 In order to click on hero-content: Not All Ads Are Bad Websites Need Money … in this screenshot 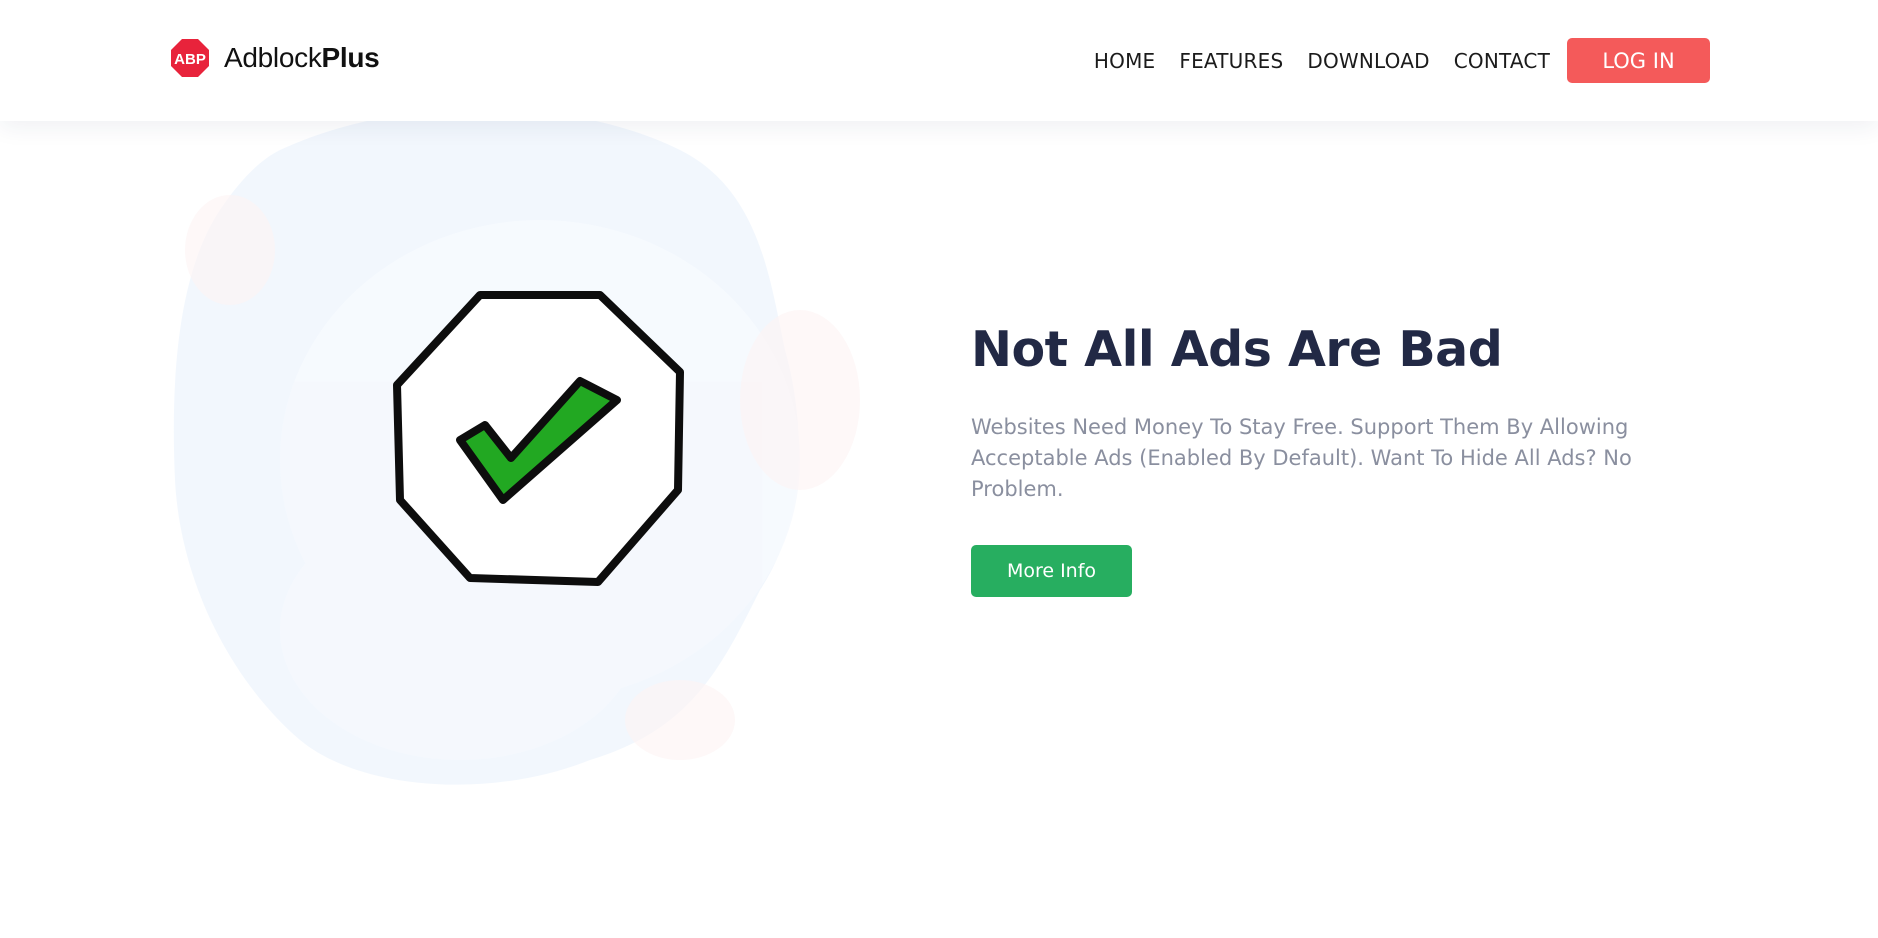, I will do `click(1321, 457)`.